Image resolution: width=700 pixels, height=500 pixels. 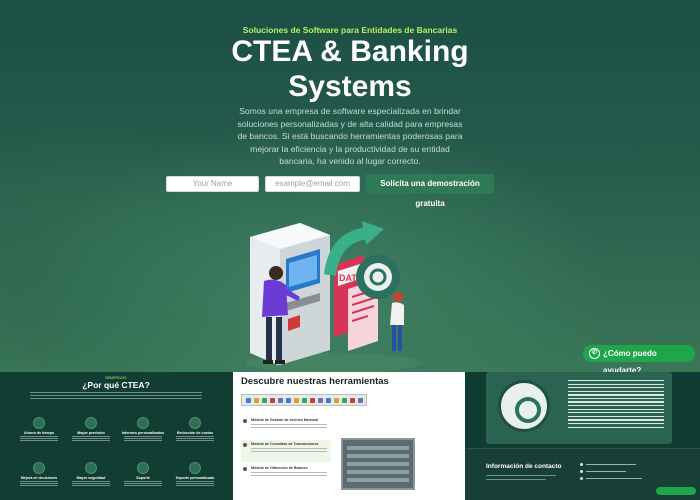 I want to click on about-card, so click(x=579, y=408).